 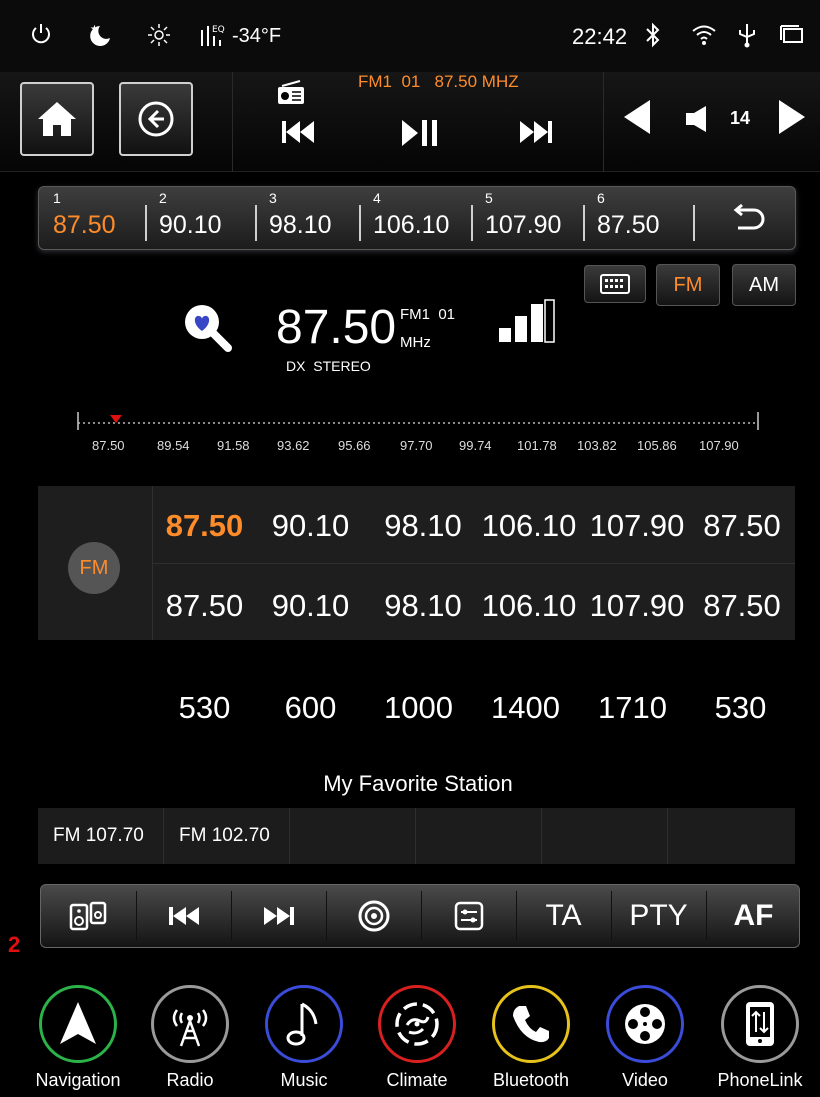 I want to click on next-track-button, so click(x=536, y=134).